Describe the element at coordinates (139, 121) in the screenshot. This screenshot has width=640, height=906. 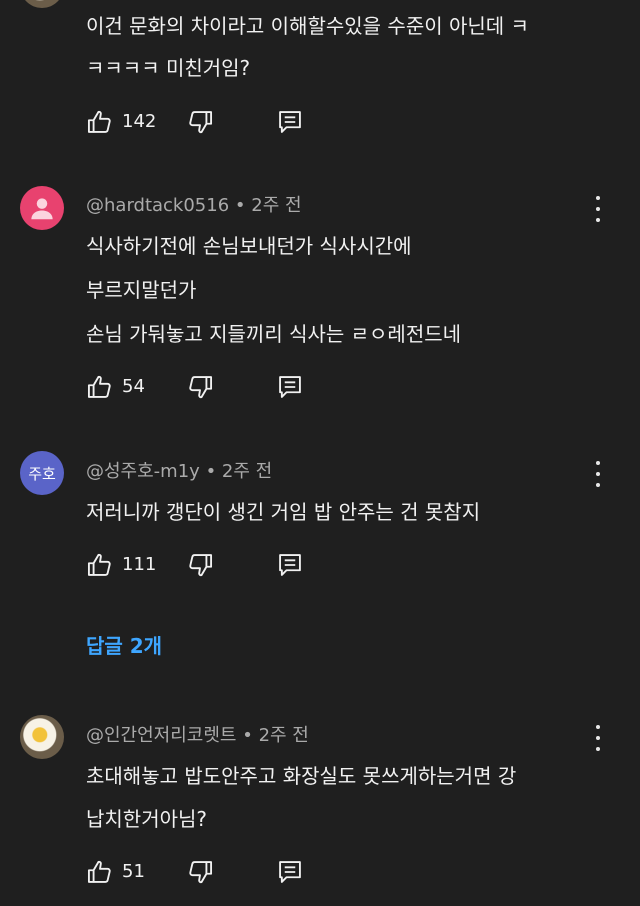
I see `like-count: 142` at that location.